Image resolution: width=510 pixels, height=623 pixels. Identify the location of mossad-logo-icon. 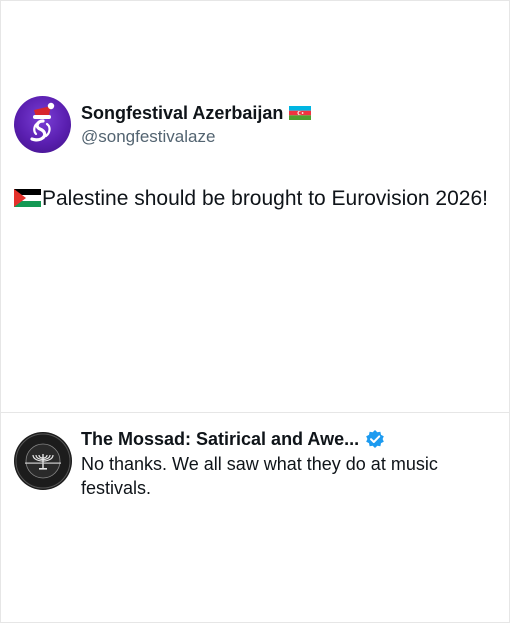
(43, 461).